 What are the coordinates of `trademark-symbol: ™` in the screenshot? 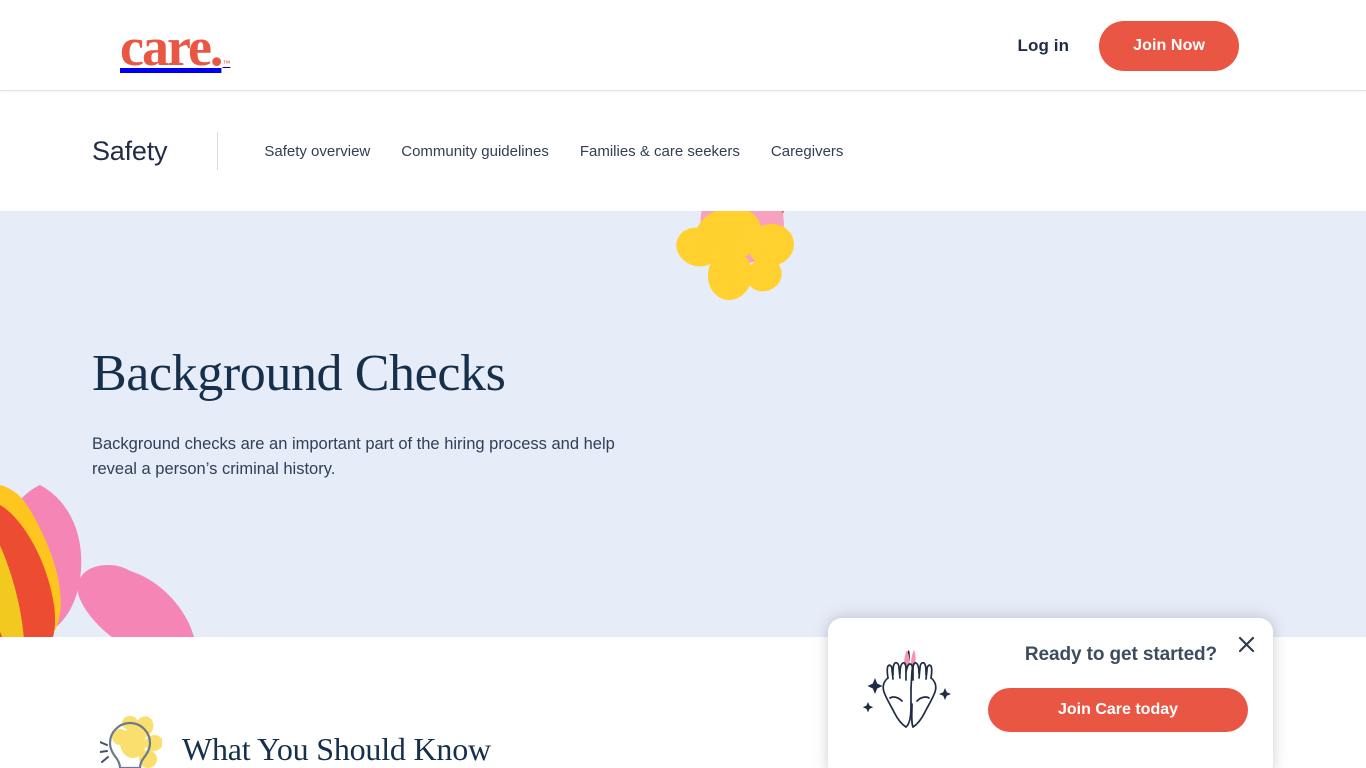 It's located at (226, 63).